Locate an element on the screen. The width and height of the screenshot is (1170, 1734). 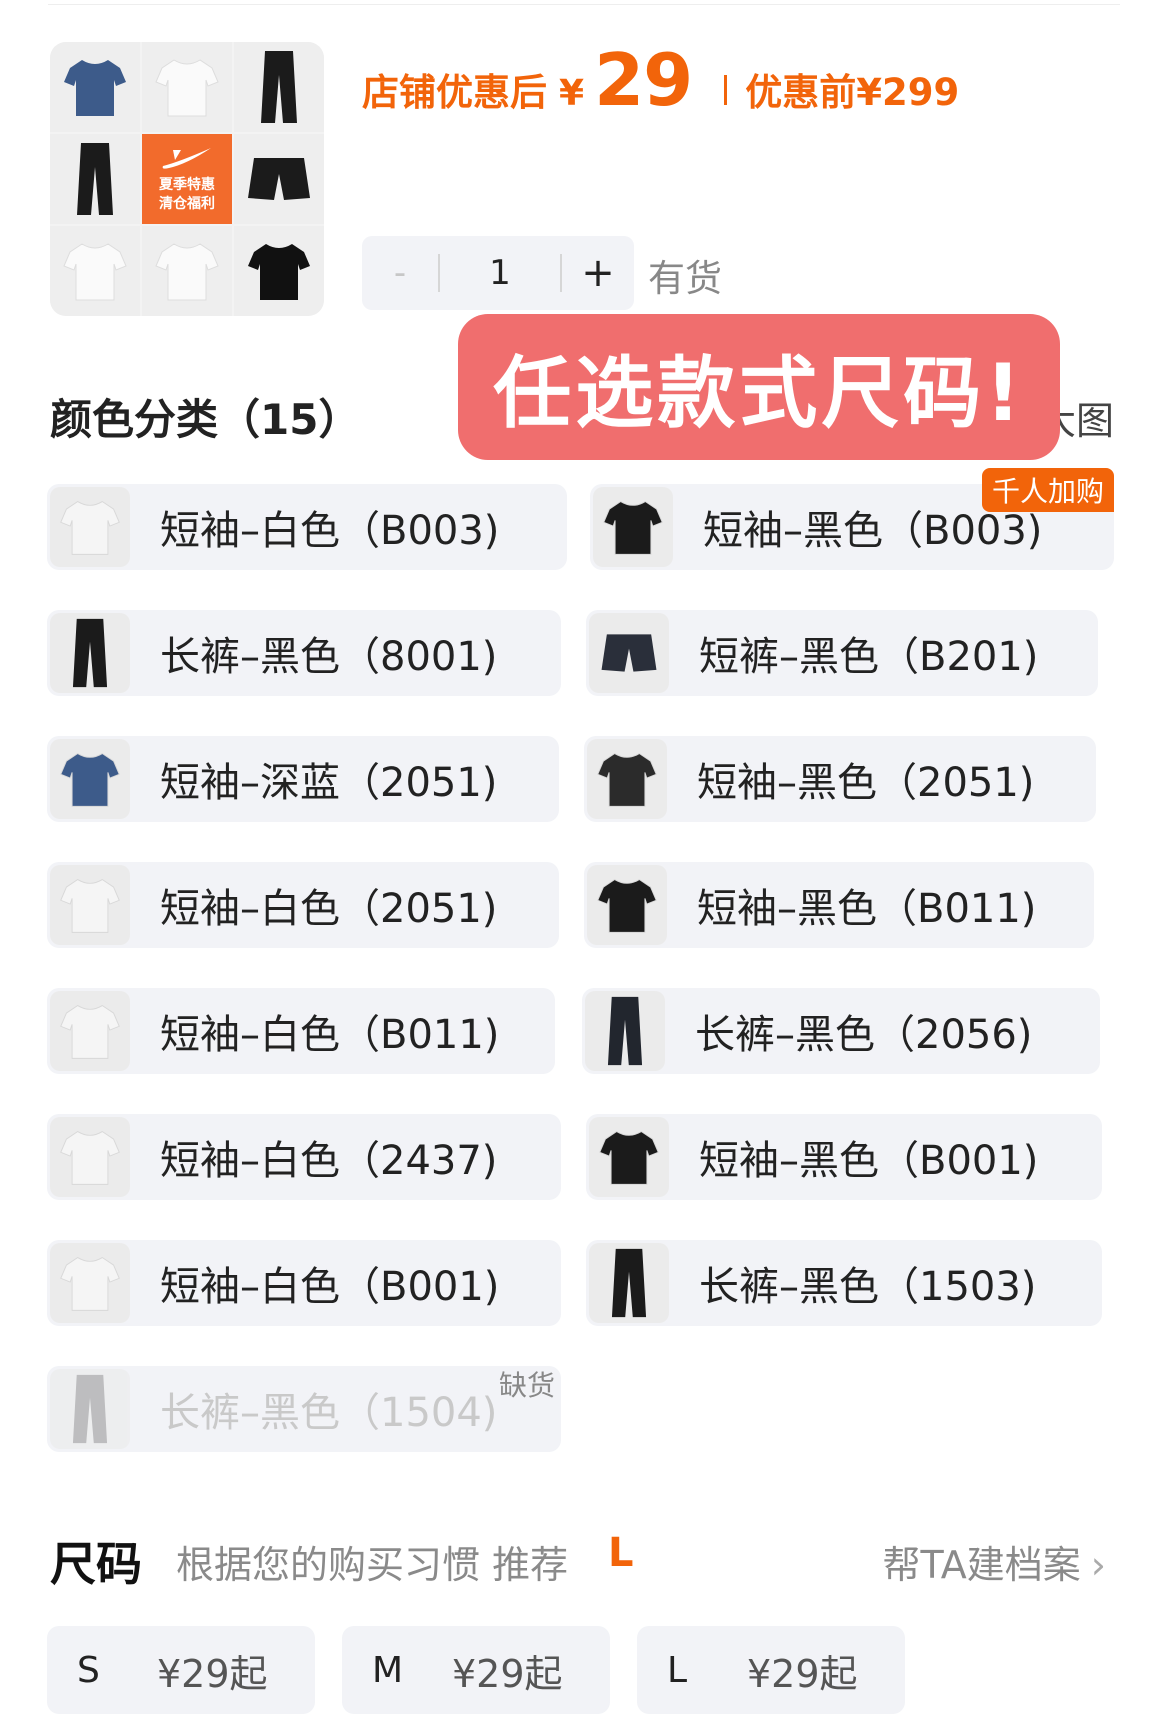
variant-option: 长裤–黑色（1504) 缺货 is located at coordinates (304, 1409).